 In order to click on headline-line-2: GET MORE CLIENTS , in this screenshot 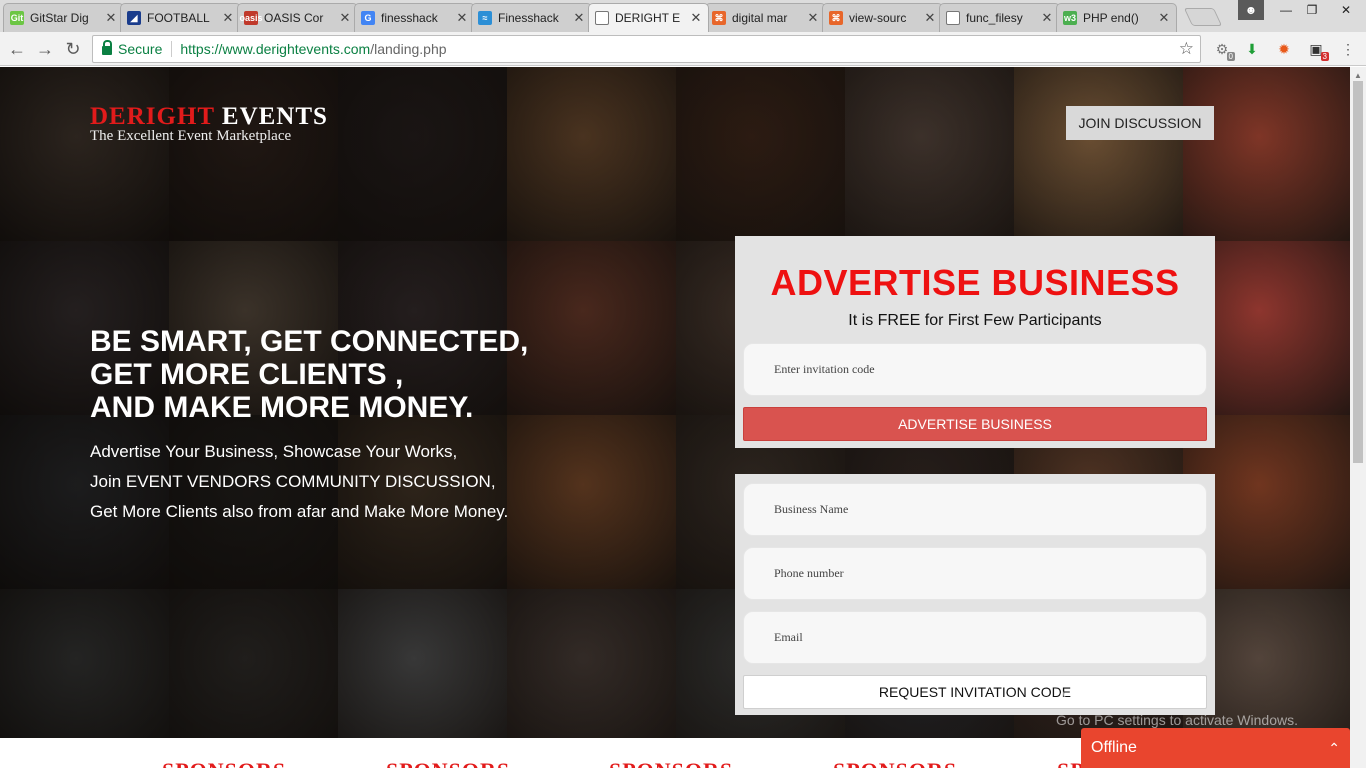, I will do `click(247, 374)`.